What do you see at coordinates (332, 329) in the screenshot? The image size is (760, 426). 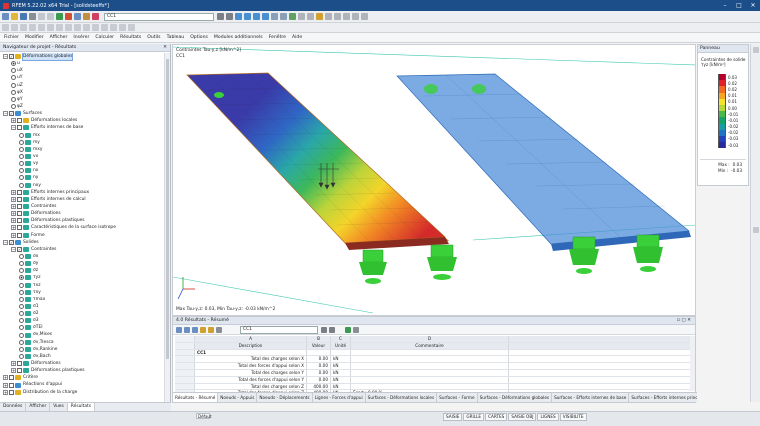 I see `results-next-icon` at bounding box center [332, 329].